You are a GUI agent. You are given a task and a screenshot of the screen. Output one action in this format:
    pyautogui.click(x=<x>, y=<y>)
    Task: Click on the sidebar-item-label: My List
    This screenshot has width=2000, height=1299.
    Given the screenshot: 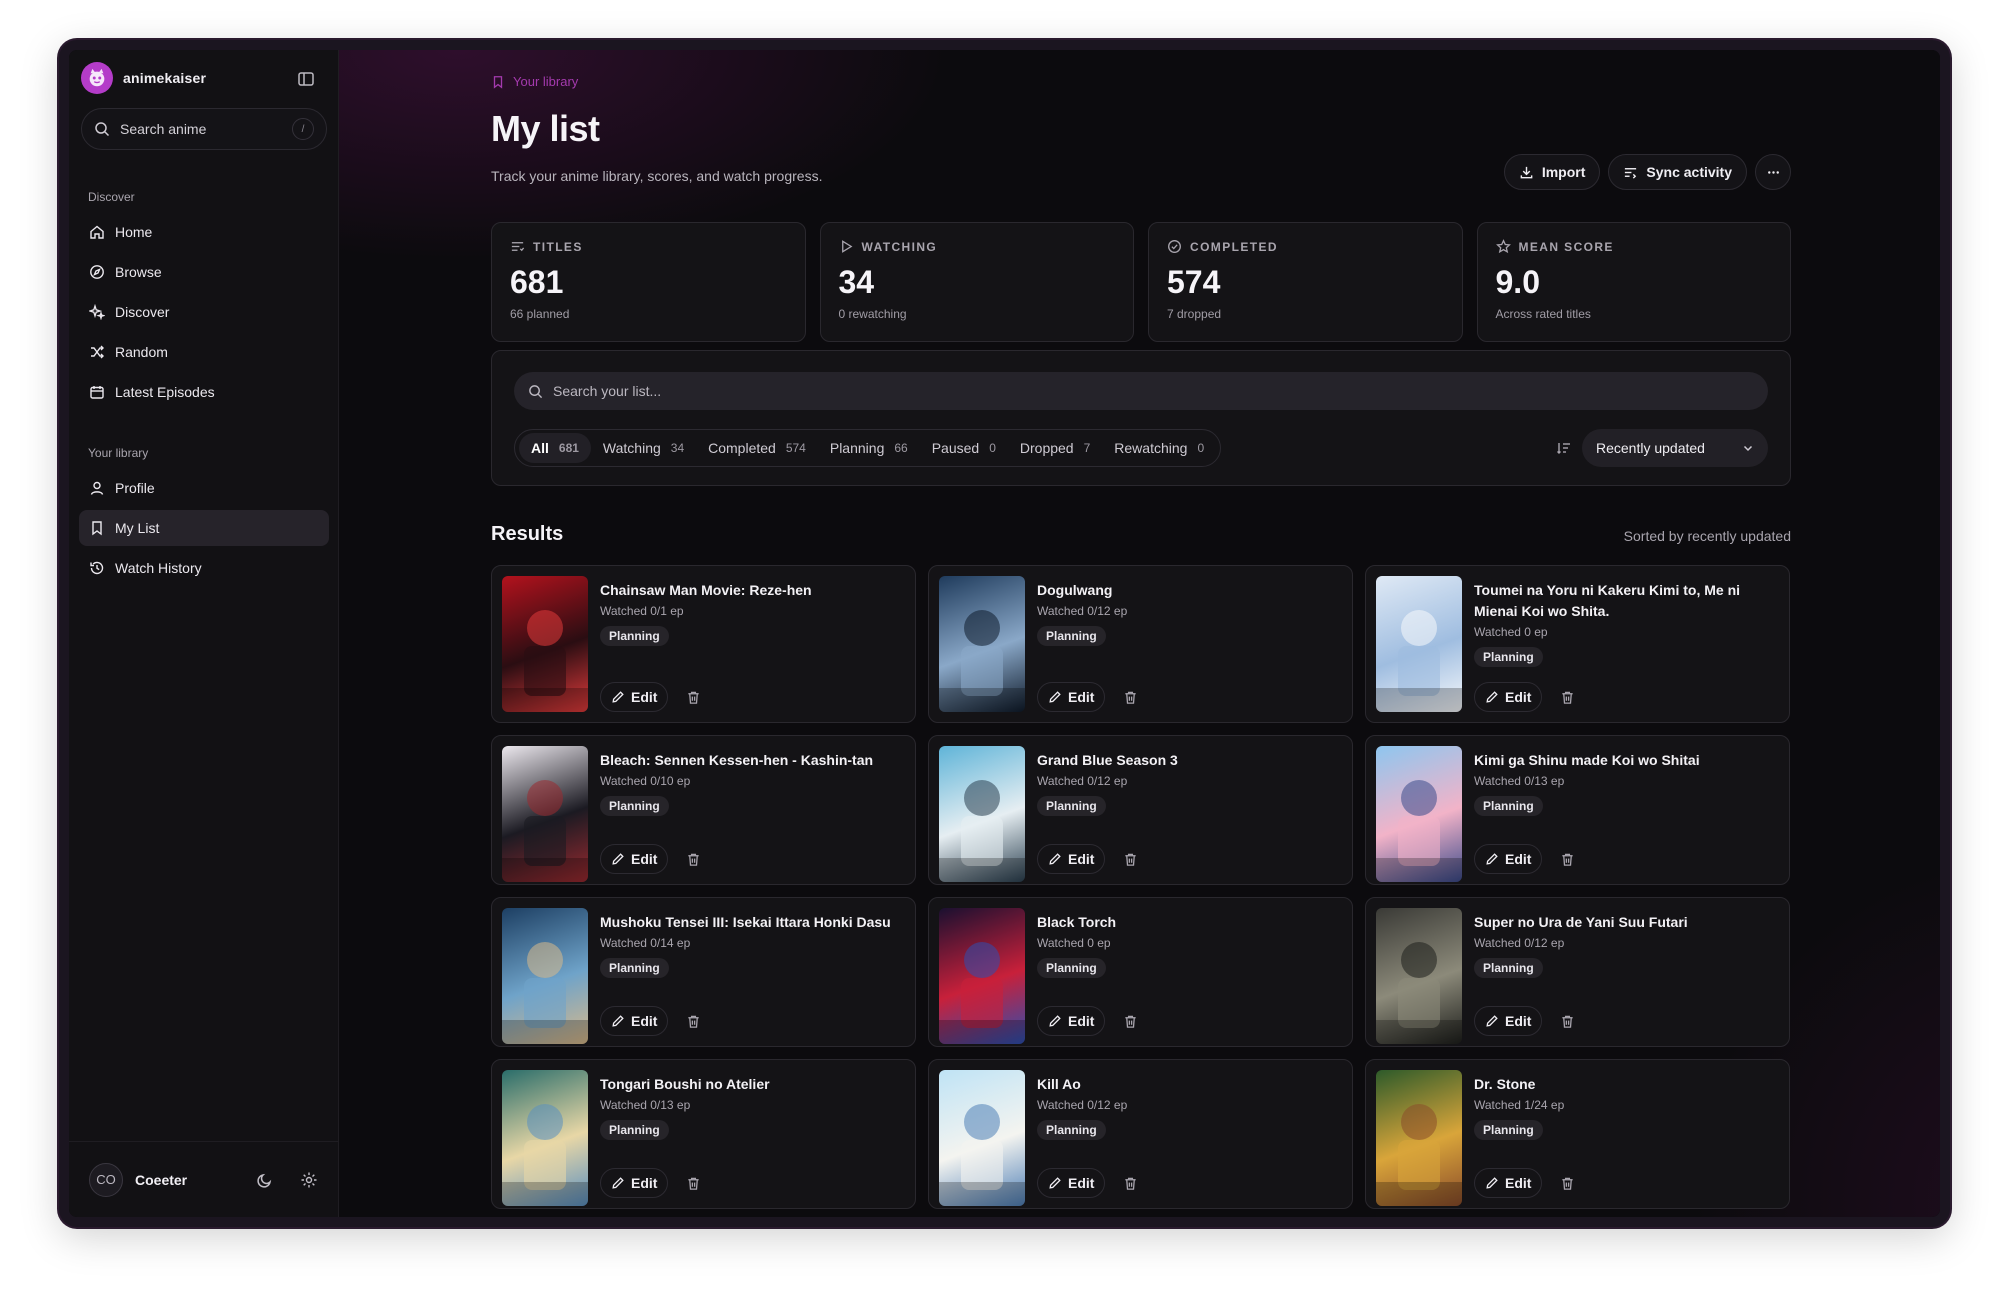 What is the action you would take?
    pyautogui.click(x=137, y=528)
    